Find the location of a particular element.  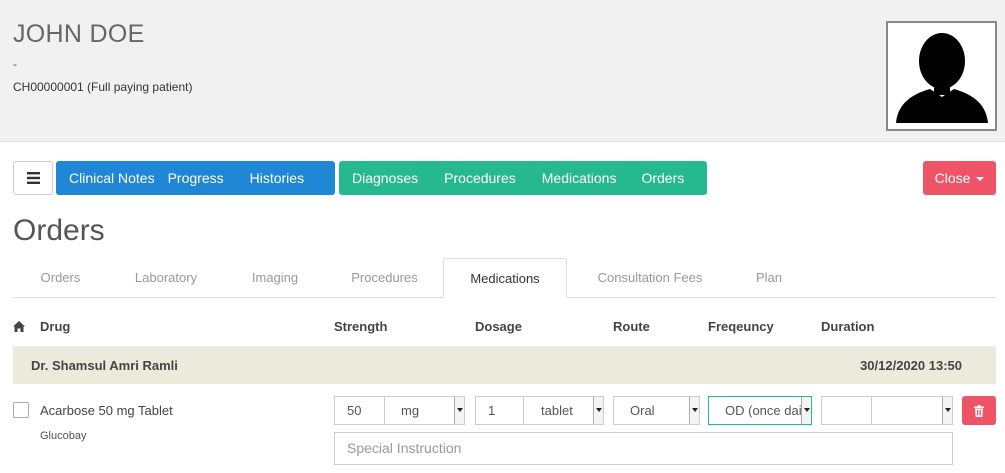

caret-down-icon is located at coordinates (980, 179).